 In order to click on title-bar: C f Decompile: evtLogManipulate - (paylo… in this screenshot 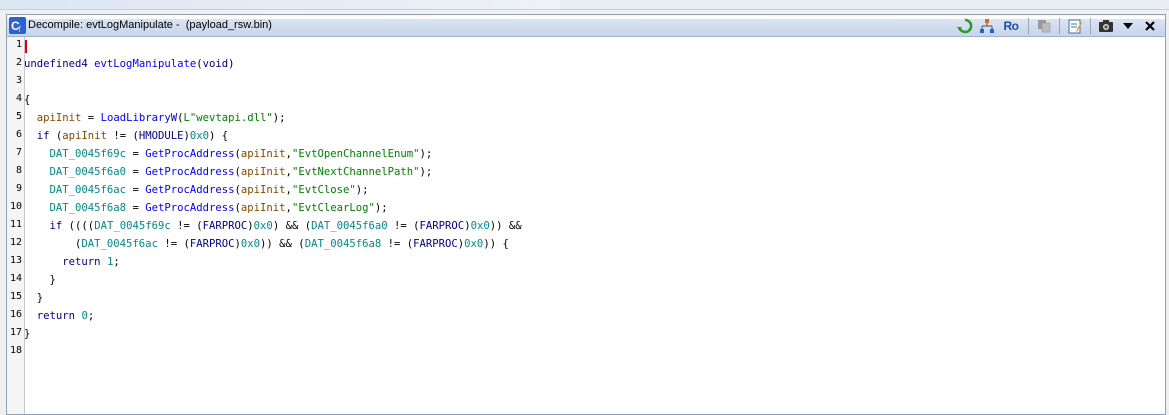, I will do `click(586, 26)`.